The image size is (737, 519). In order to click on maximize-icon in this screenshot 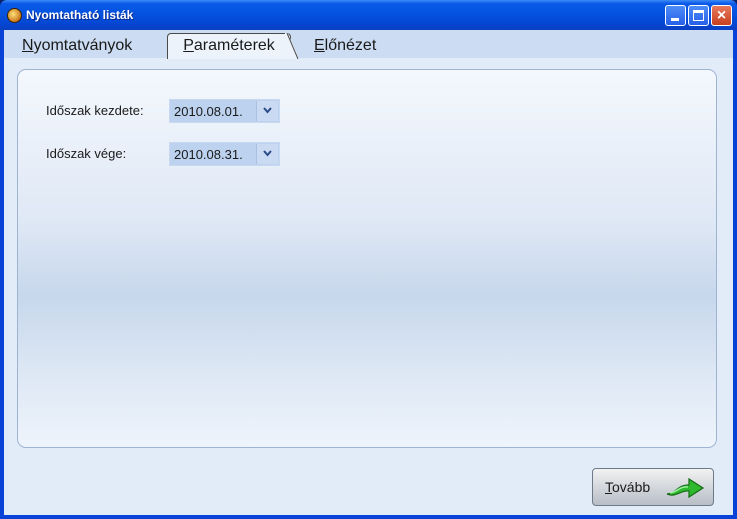, I will do `click(698, 15)`.